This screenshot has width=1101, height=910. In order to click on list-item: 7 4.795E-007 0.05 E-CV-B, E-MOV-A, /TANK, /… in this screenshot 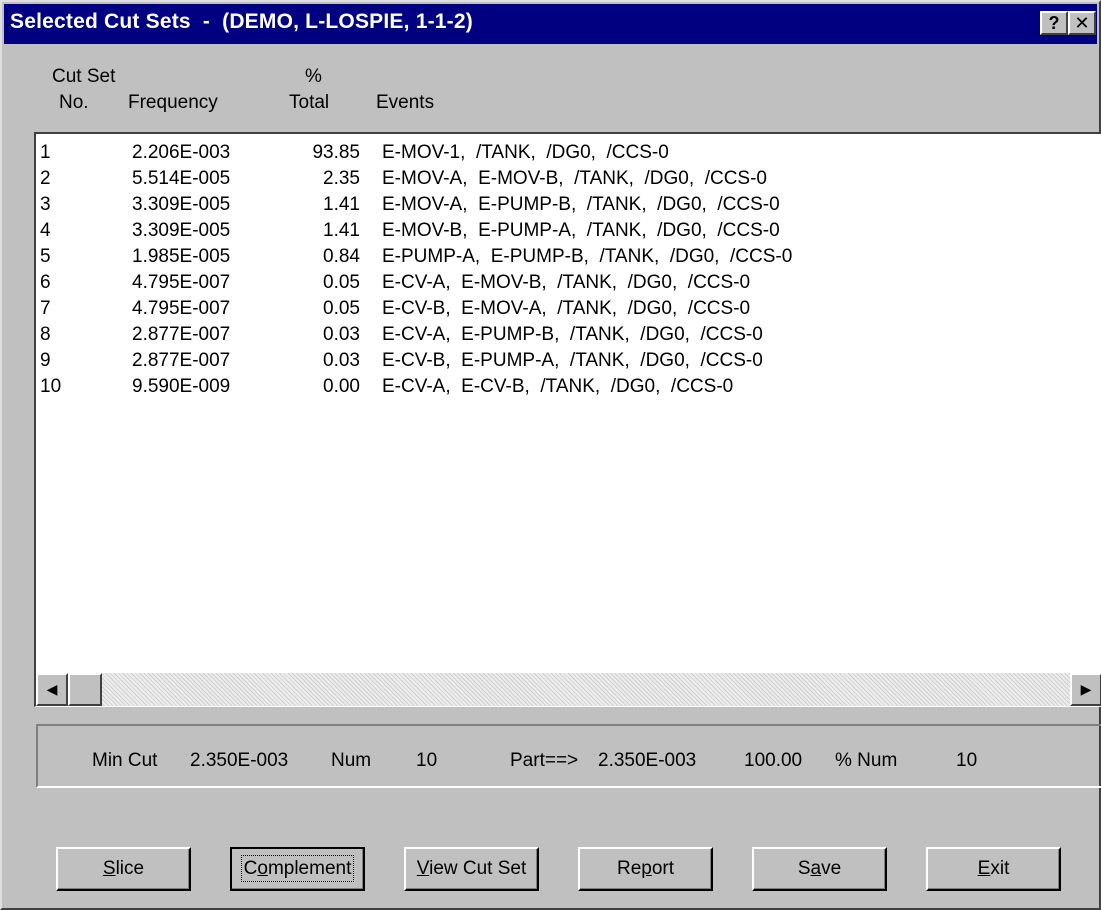, I will do `click(568, 309)`.